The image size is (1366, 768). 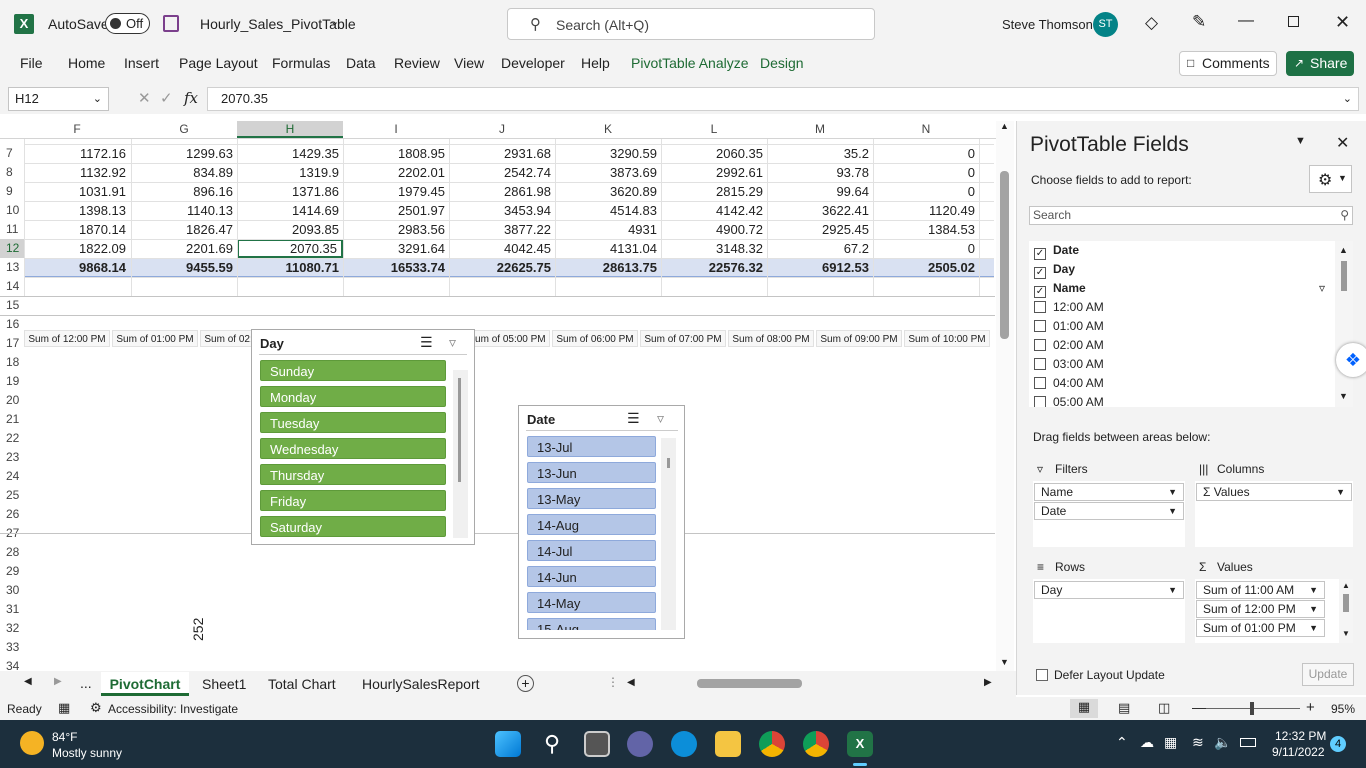 I want to click on minimize-icon: —, so click(x=1246, y=21).